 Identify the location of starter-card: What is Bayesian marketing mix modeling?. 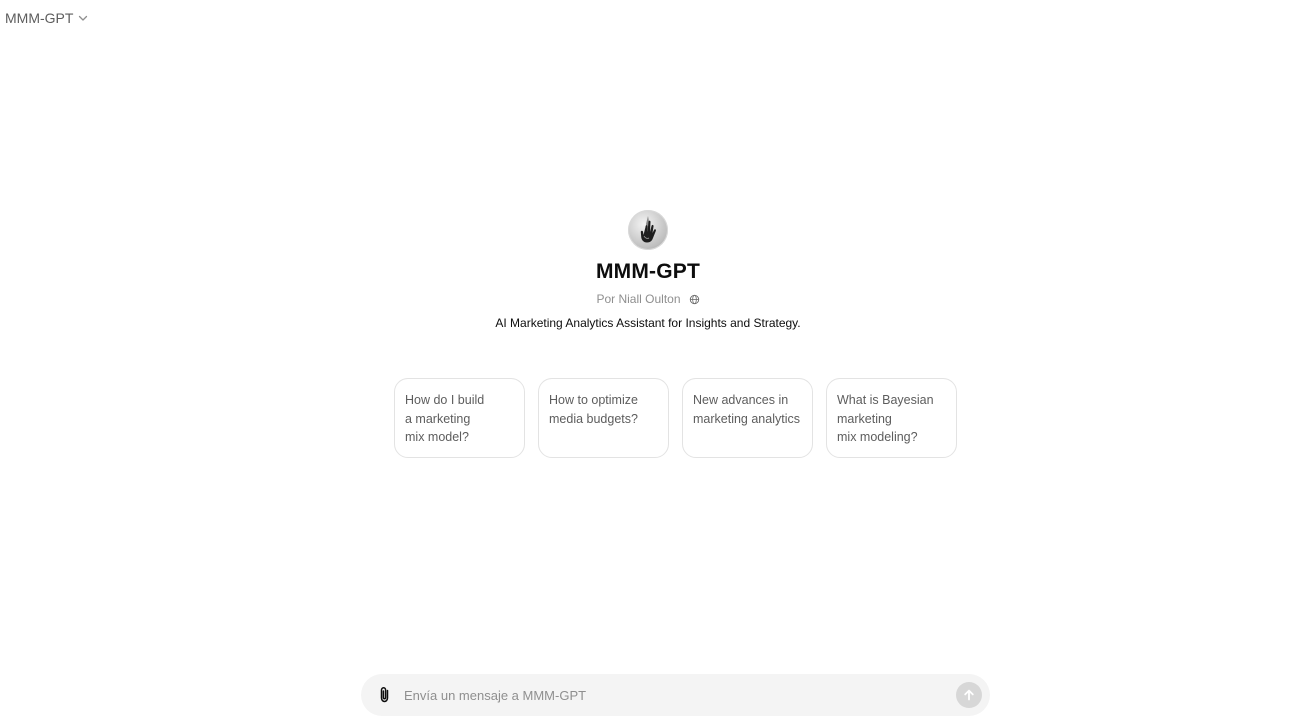
(891, 418).